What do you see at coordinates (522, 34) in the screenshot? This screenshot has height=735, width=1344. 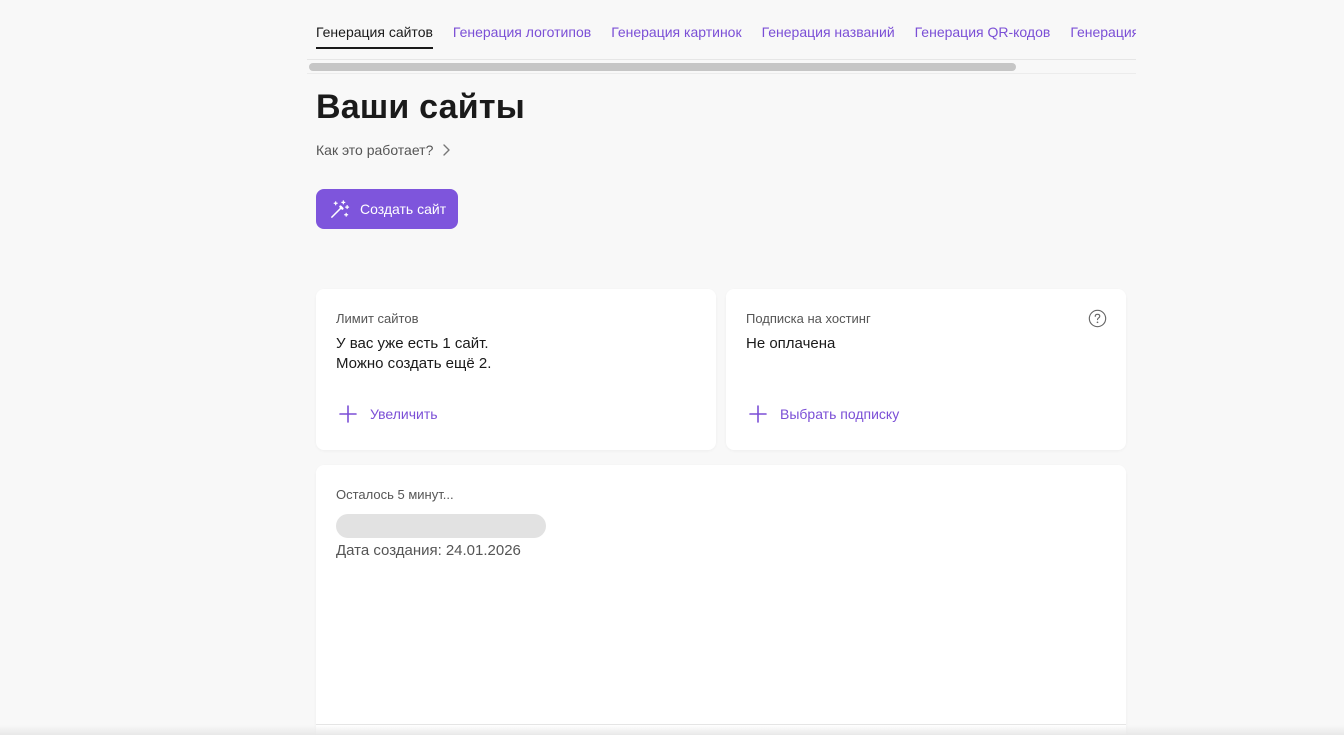 I see `tab-logo-generation: Генерация логотипов` at bounding box center [522, 34].